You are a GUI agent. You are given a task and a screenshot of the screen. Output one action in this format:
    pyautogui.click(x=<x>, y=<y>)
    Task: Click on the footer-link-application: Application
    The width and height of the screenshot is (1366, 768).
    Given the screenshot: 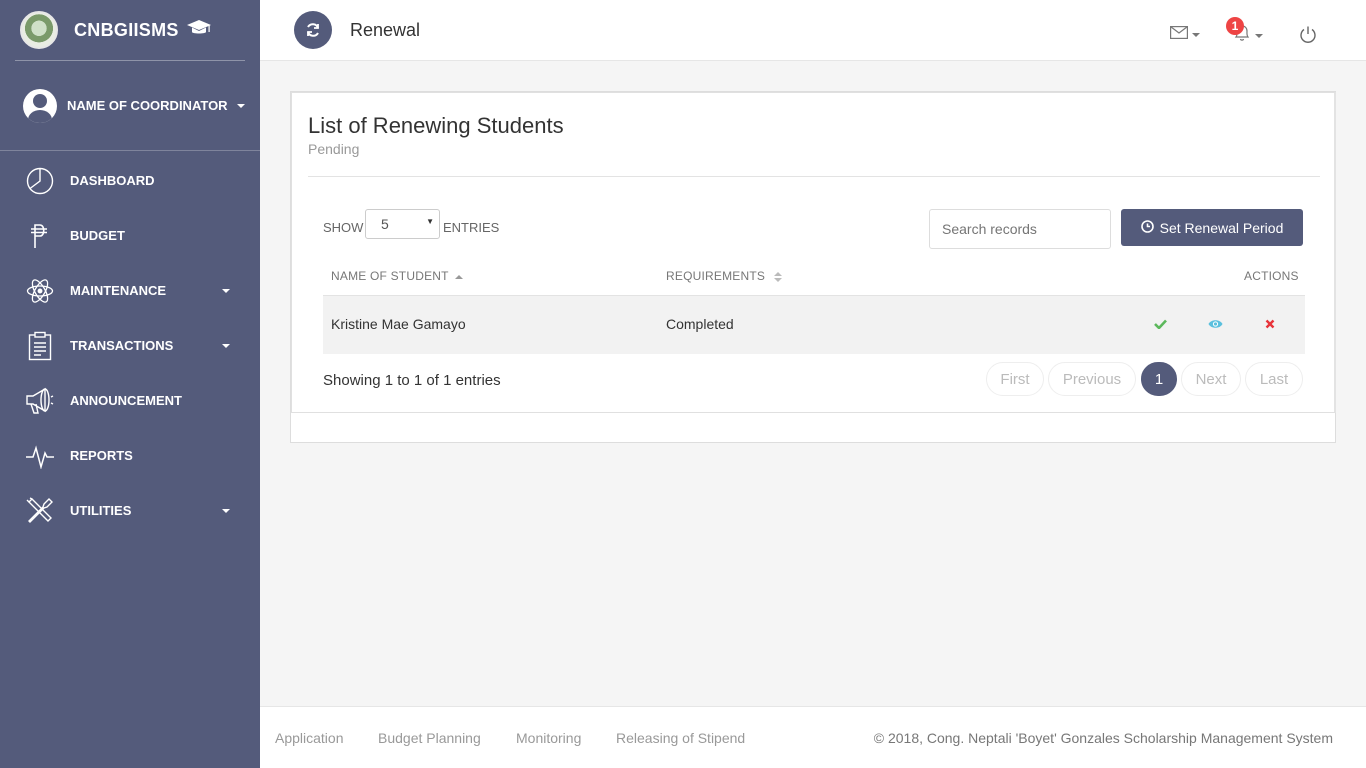 What is the action you would take?
    pyautogui.click(x=309, y=738)
    